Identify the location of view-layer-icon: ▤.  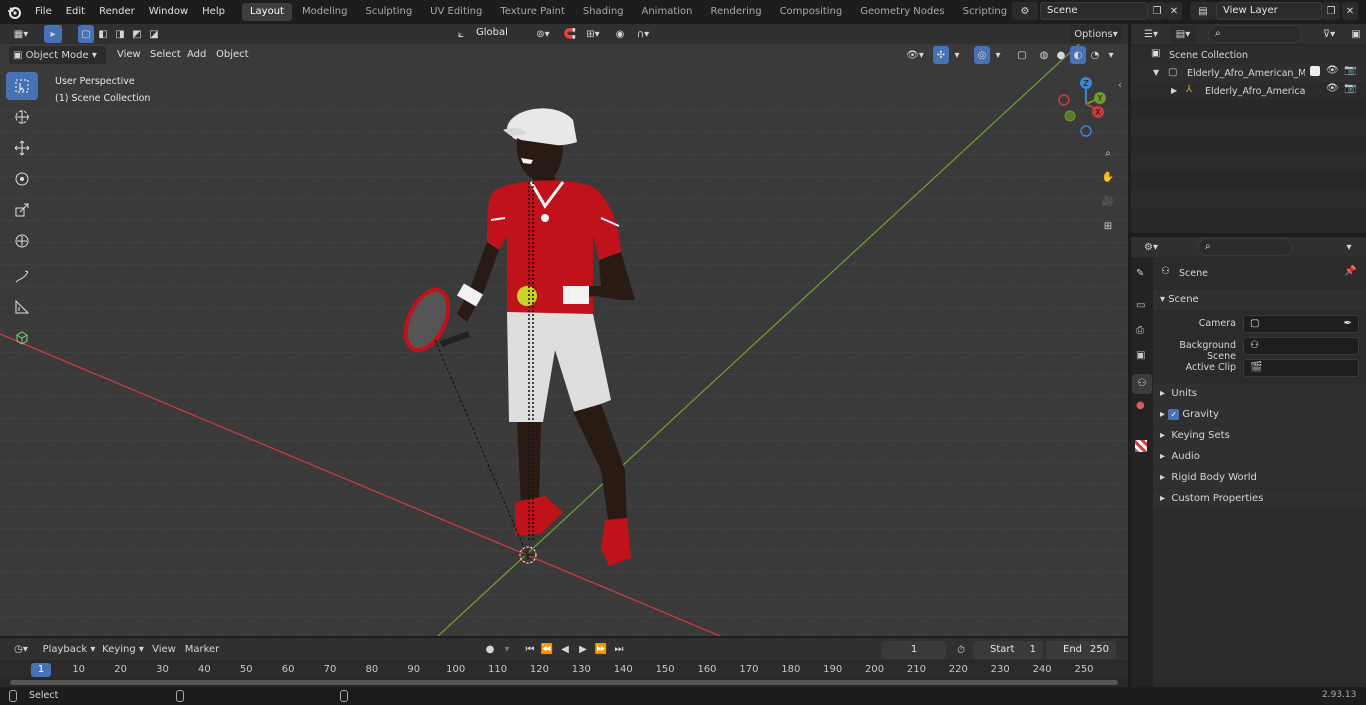
(1203, 11).